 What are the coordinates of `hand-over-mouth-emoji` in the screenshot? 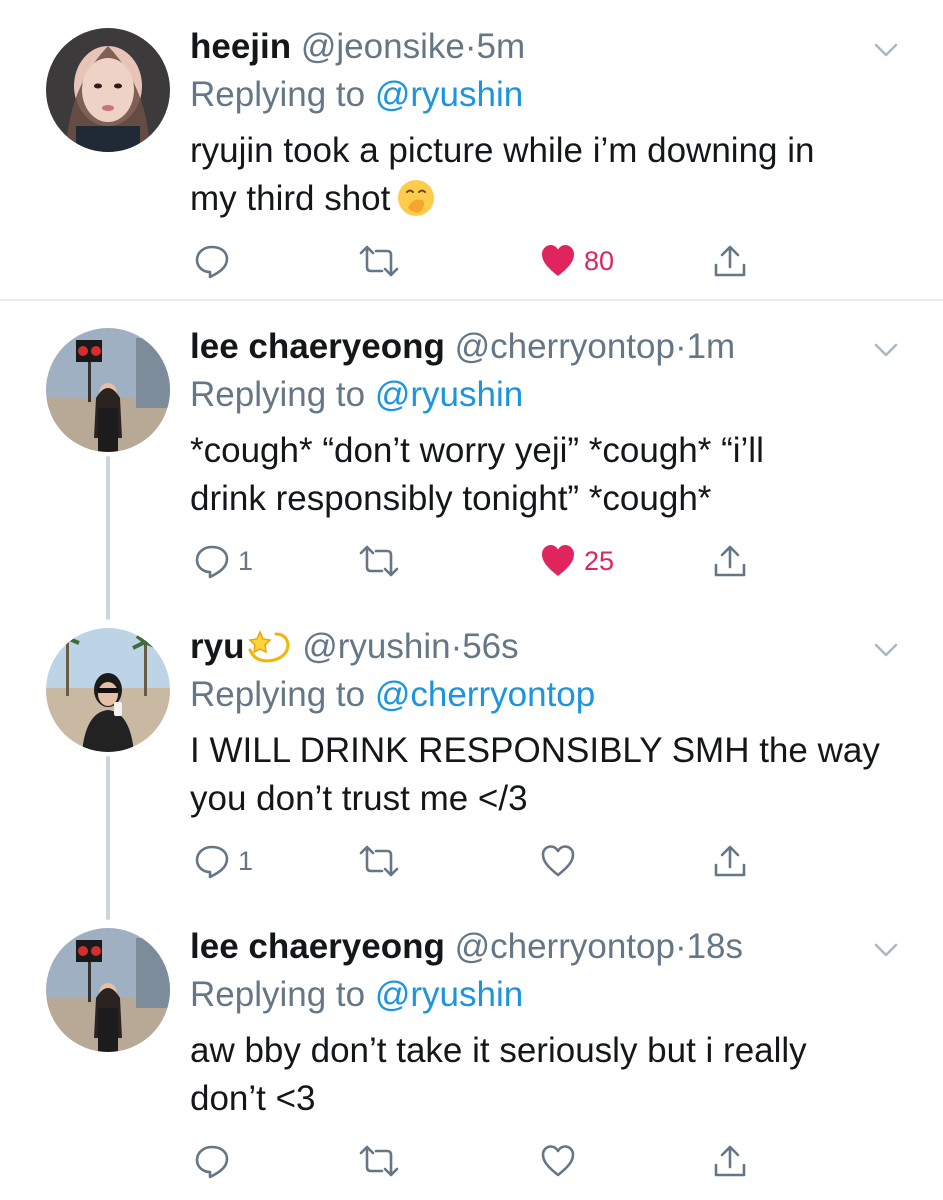 It's located at (416, 204).